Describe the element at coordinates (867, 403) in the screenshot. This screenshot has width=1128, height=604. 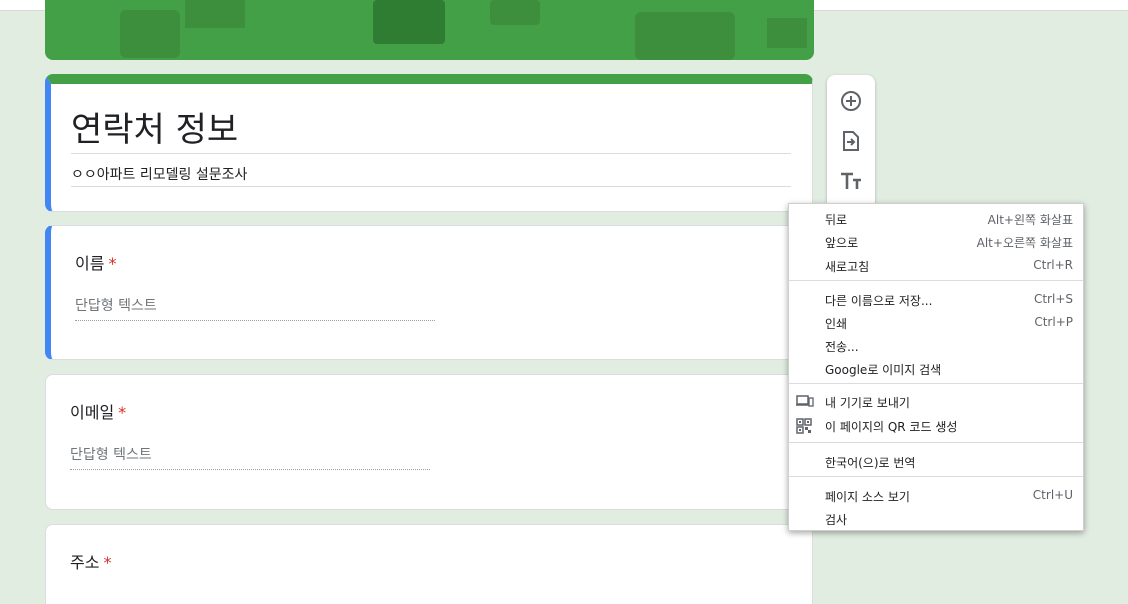
I see `menu-item-label: 내 기기로 보내기` at that location.